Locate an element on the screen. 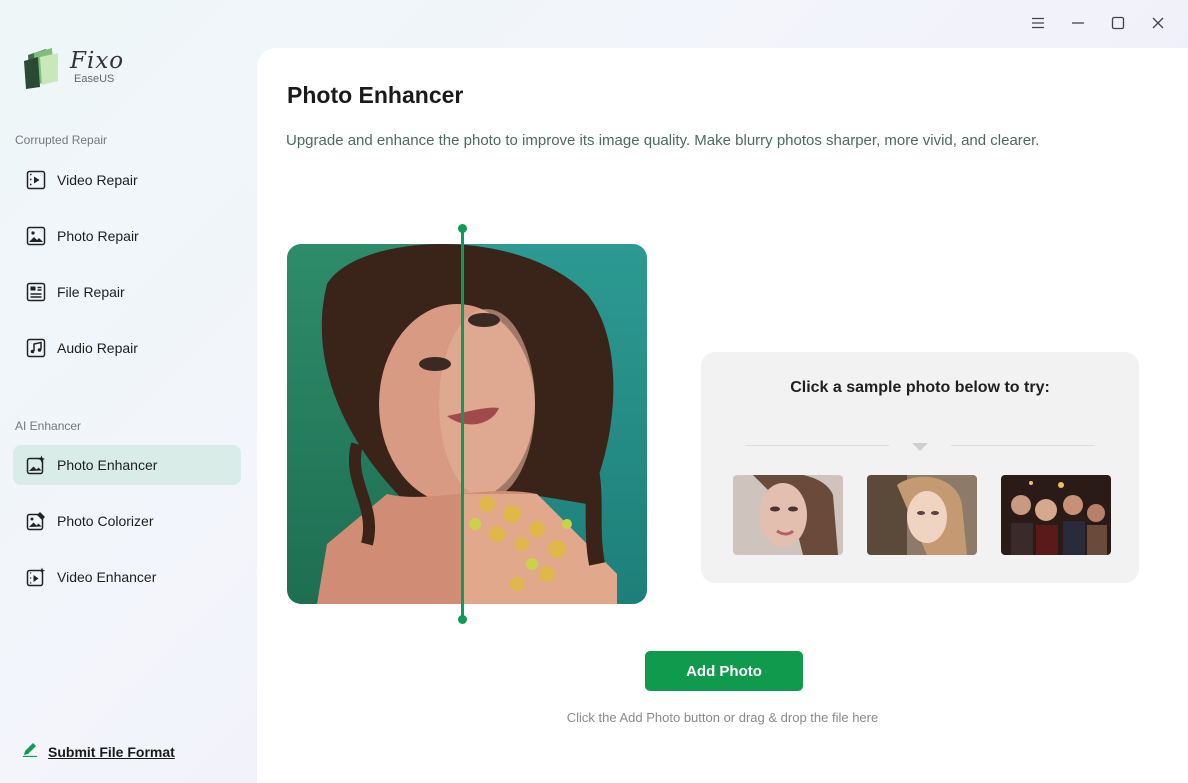 The height and width of the screenshot is (783, 1188). minimize-icon is located at coordinates (1078, 23).